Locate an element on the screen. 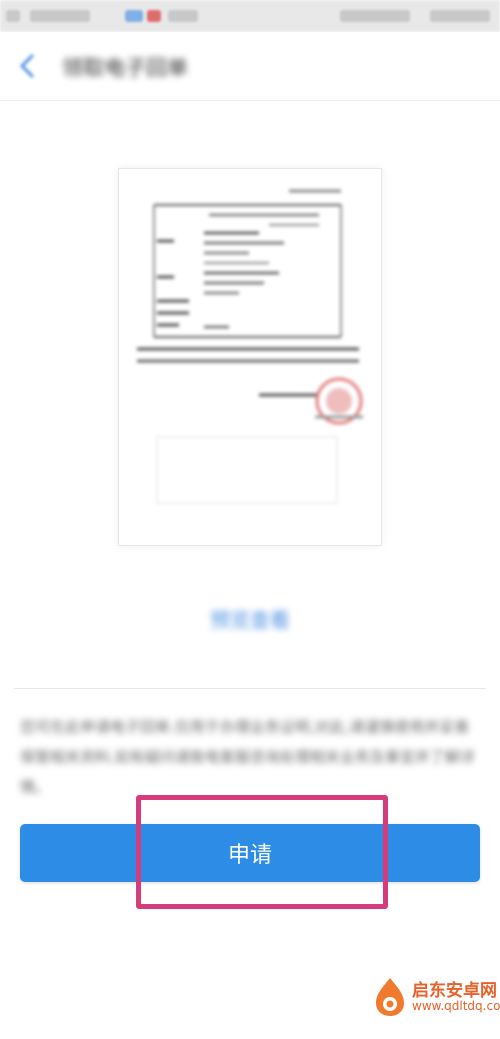 This screenshot has width=500, height=1039. signal-icon is located at coordinates (13, 16).